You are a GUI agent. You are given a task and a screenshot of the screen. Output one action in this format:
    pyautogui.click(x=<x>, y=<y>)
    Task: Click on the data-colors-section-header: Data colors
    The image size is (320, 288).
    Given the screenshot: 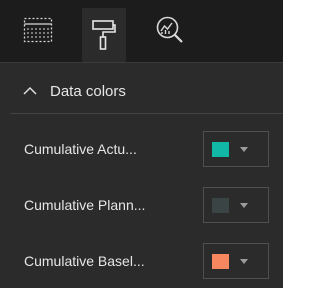 What is the action you would take?
    pyautogui.click(x=141, y=91)
    